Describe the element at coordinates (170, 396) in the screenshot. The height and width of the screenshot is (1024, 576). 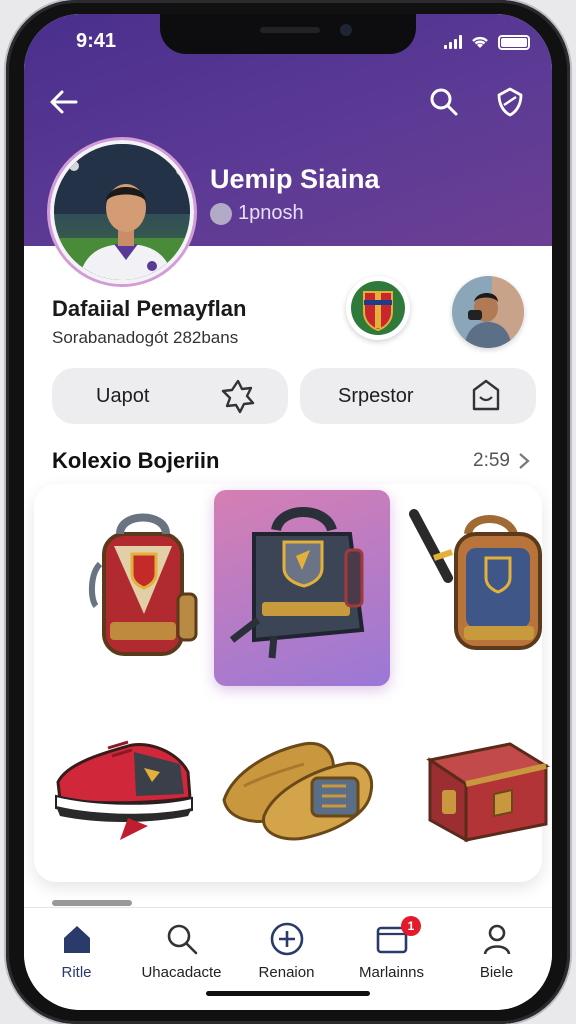
I see `left-action-button: Uapot` at that location.